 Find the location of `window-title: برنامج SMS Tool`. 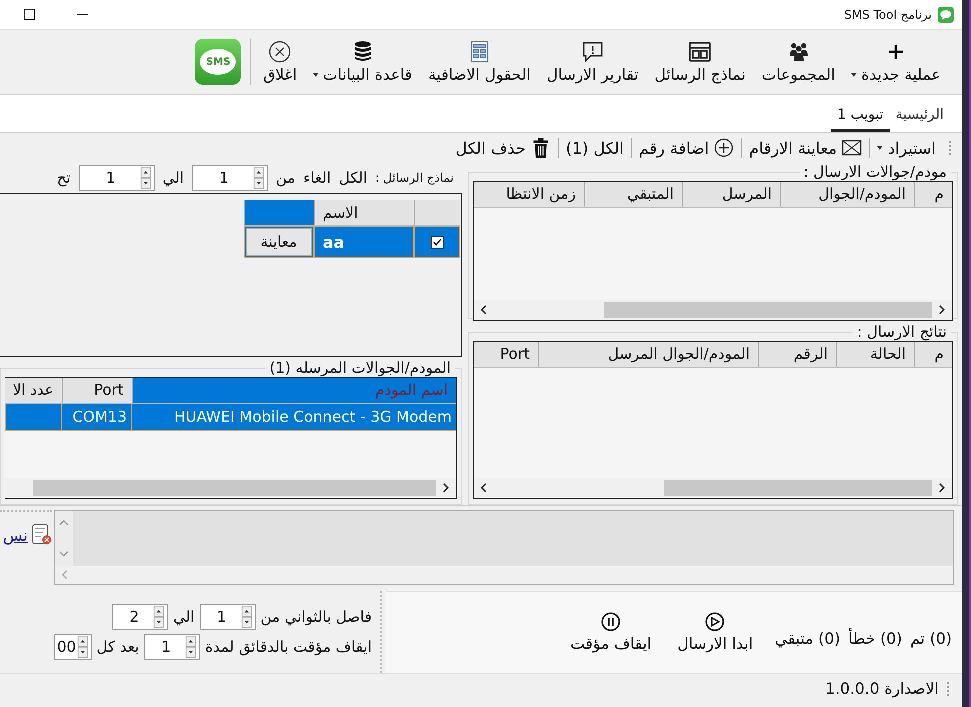

window-title: برنامج SMS Tool is located at coordinates (888, 15).